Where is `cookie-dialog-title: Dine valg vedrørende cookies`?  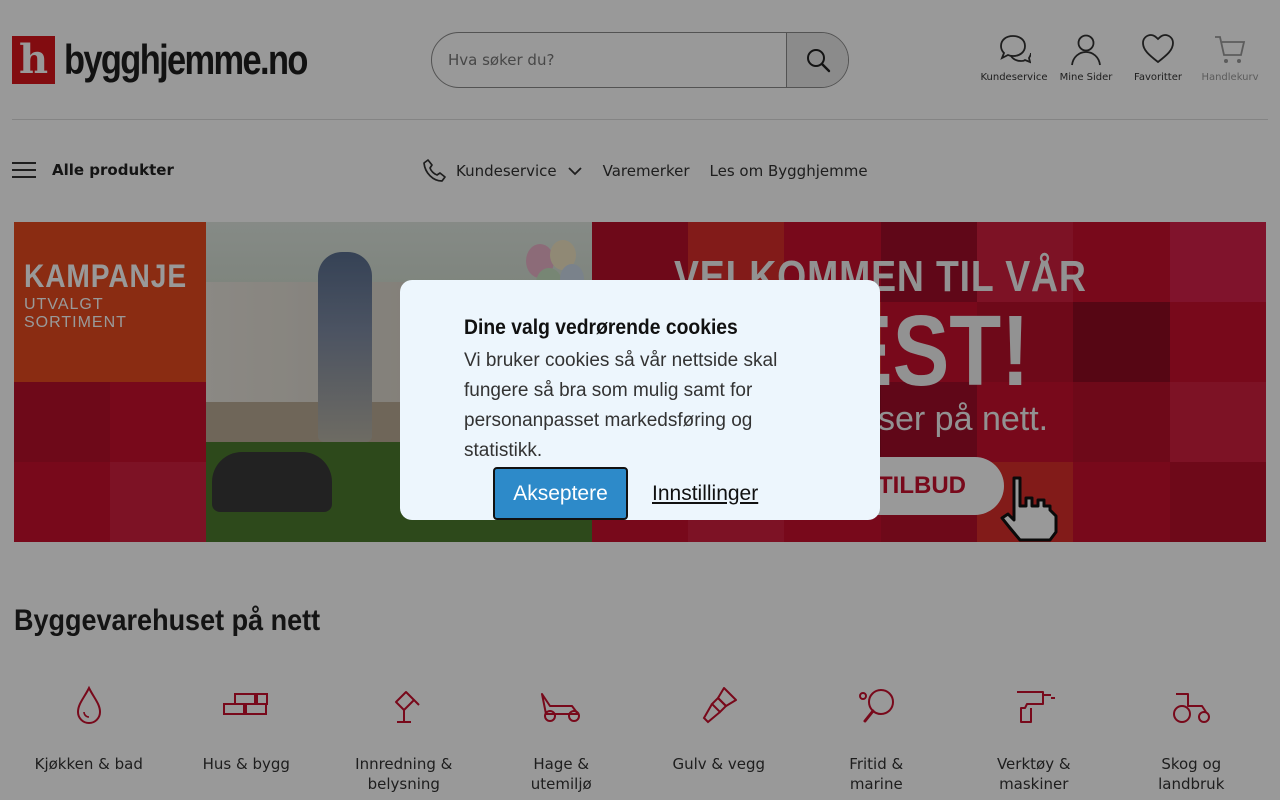
cookie-dialog-title: Dine valg vedrørende cookies is located at coordinates (601, 327).